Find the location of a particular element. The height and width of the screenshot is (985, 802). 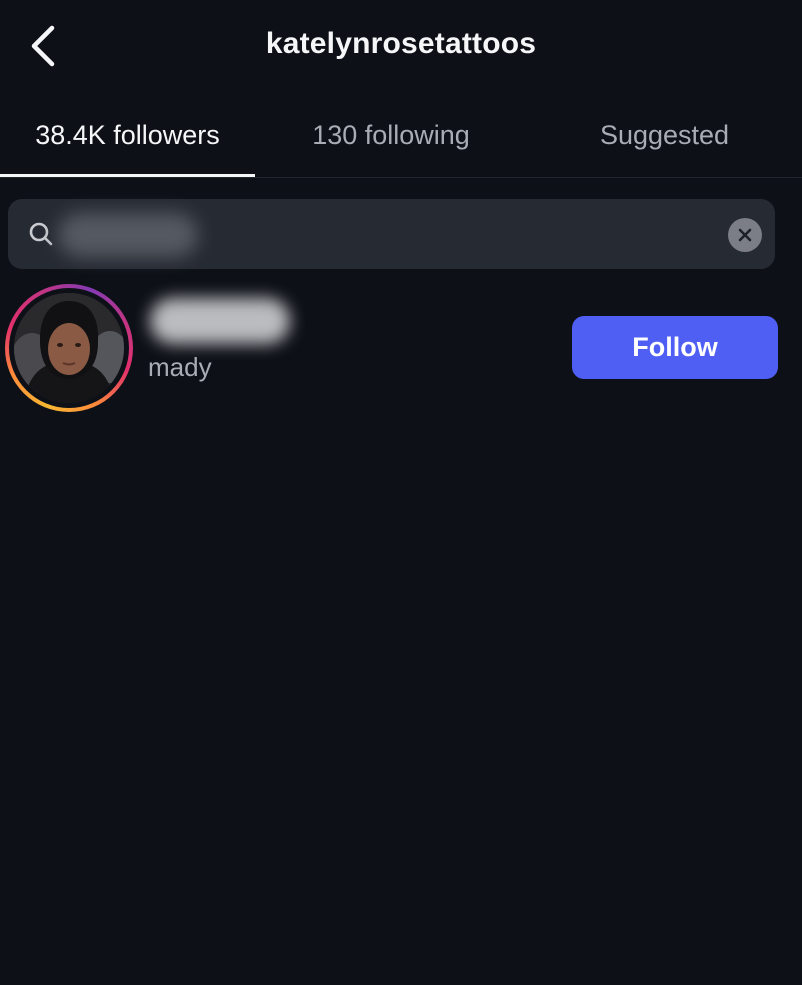

follower-full-name: mady is located at coordinates (180, 367).